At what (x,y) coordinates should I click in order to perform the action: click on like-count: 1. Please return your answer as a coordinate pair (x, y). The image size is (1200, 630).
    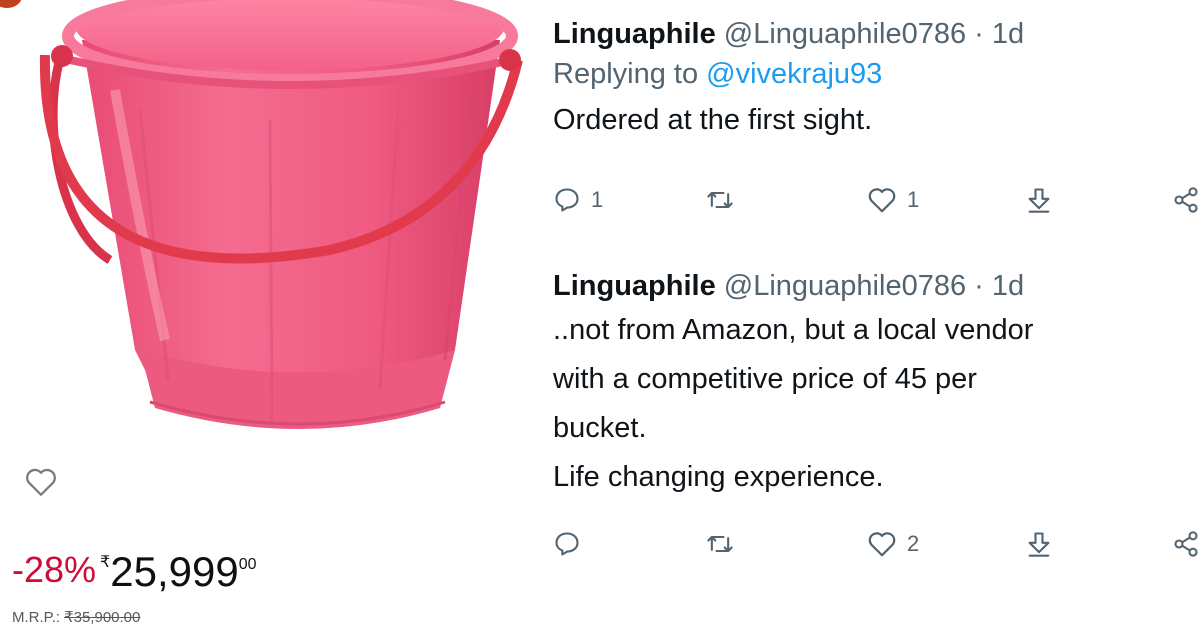
    Looking at the image, I should click on (913, 199).